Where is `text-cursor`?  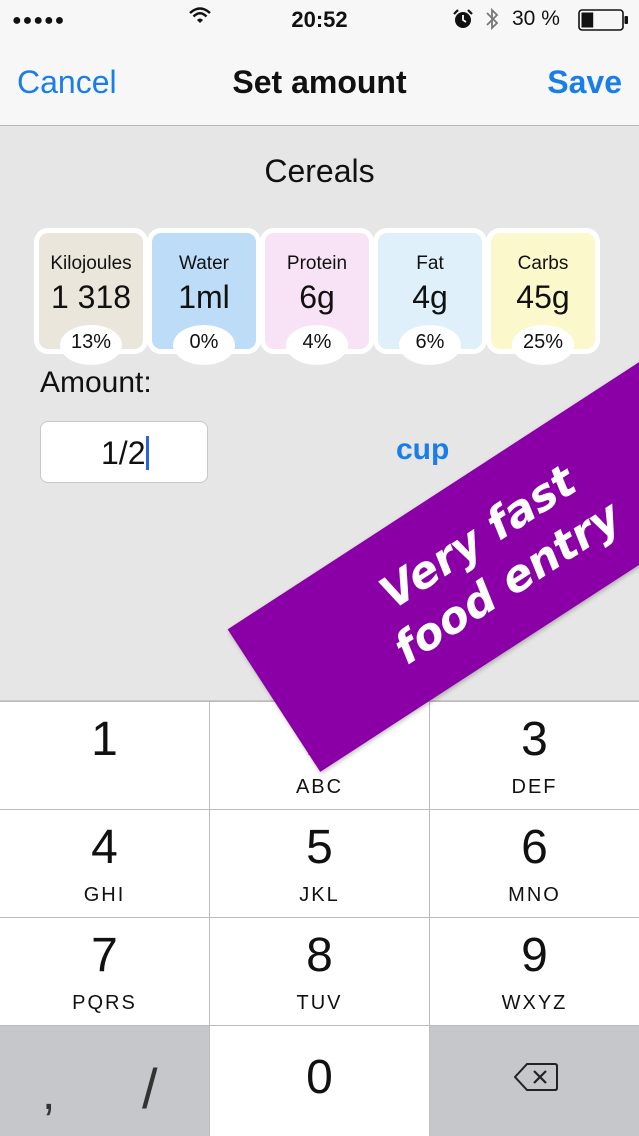 text-cursor is located at coordinates (148, 453).